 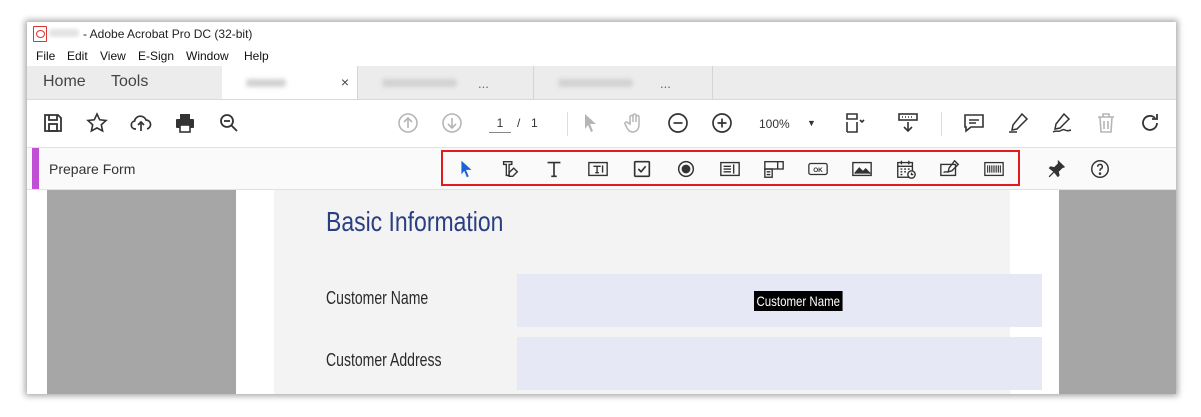 What do you see at coordinates (1150, 123) in the screenshot?
I see `rotate-icon` at bounding box center [1150, 123].